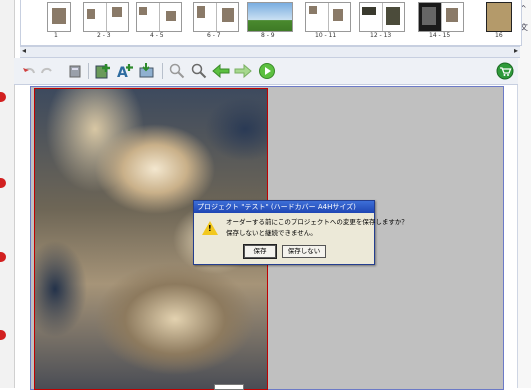  What do you see at coordinates (499, 35) in the screenshot?
I see `thumb-label: 16` at bounding box center [499, 35].